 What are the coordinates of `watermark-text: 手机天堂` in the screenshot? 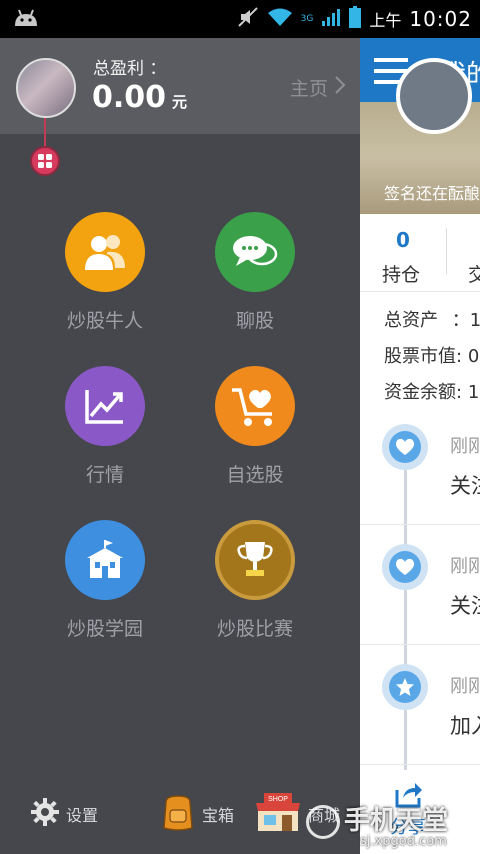 It's located at (396, 821).